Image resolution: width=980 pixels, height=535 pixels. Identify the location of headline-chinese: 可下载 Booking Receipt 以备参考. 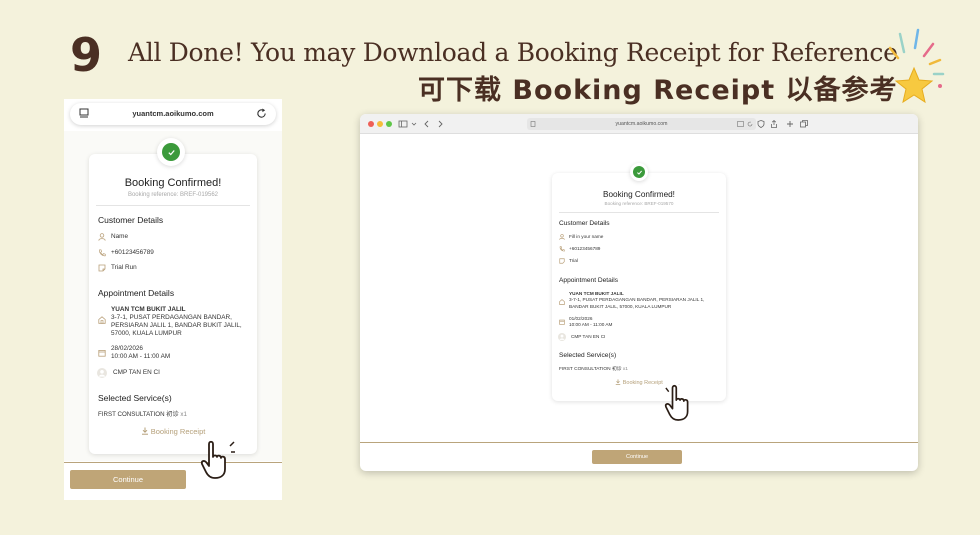
(658, 90).